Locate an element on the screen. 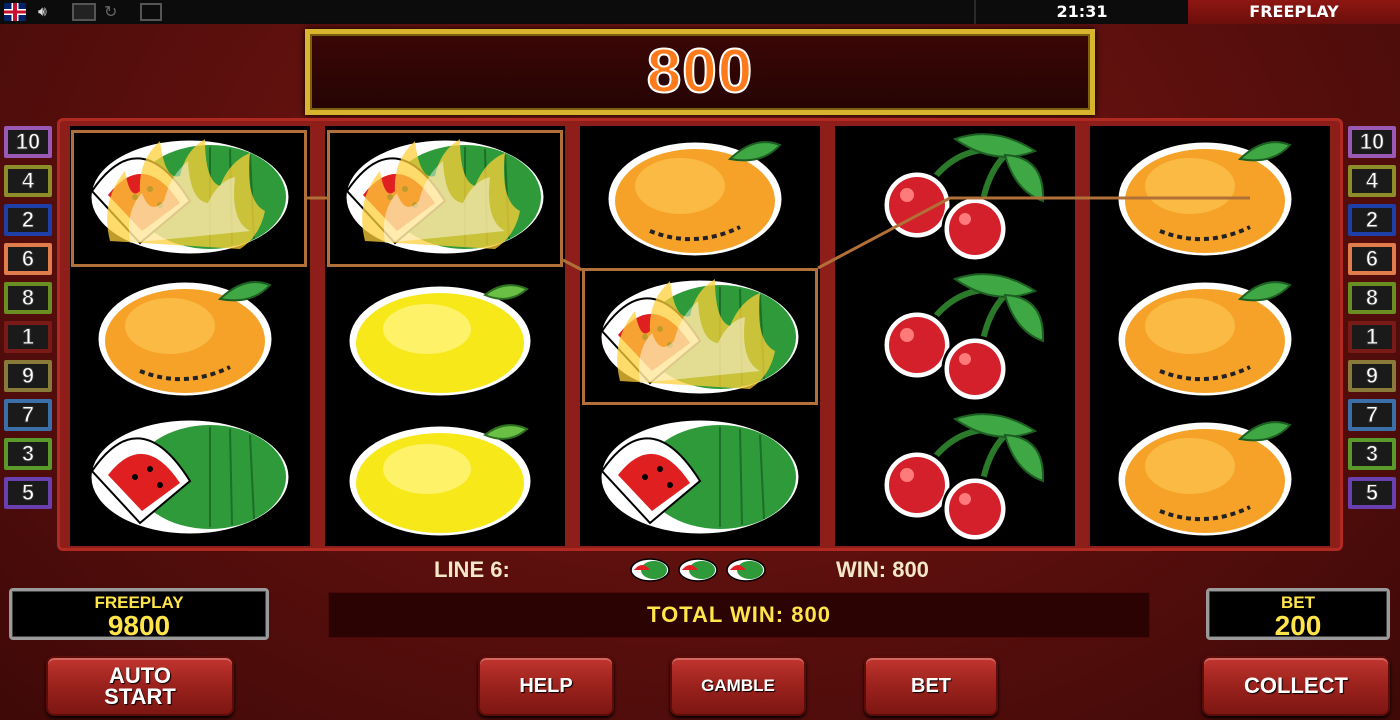 Image resolution: width=1400 pixels, height=720 pixels. auto-start-button: AUTO START is located at coordinates (140, 686).